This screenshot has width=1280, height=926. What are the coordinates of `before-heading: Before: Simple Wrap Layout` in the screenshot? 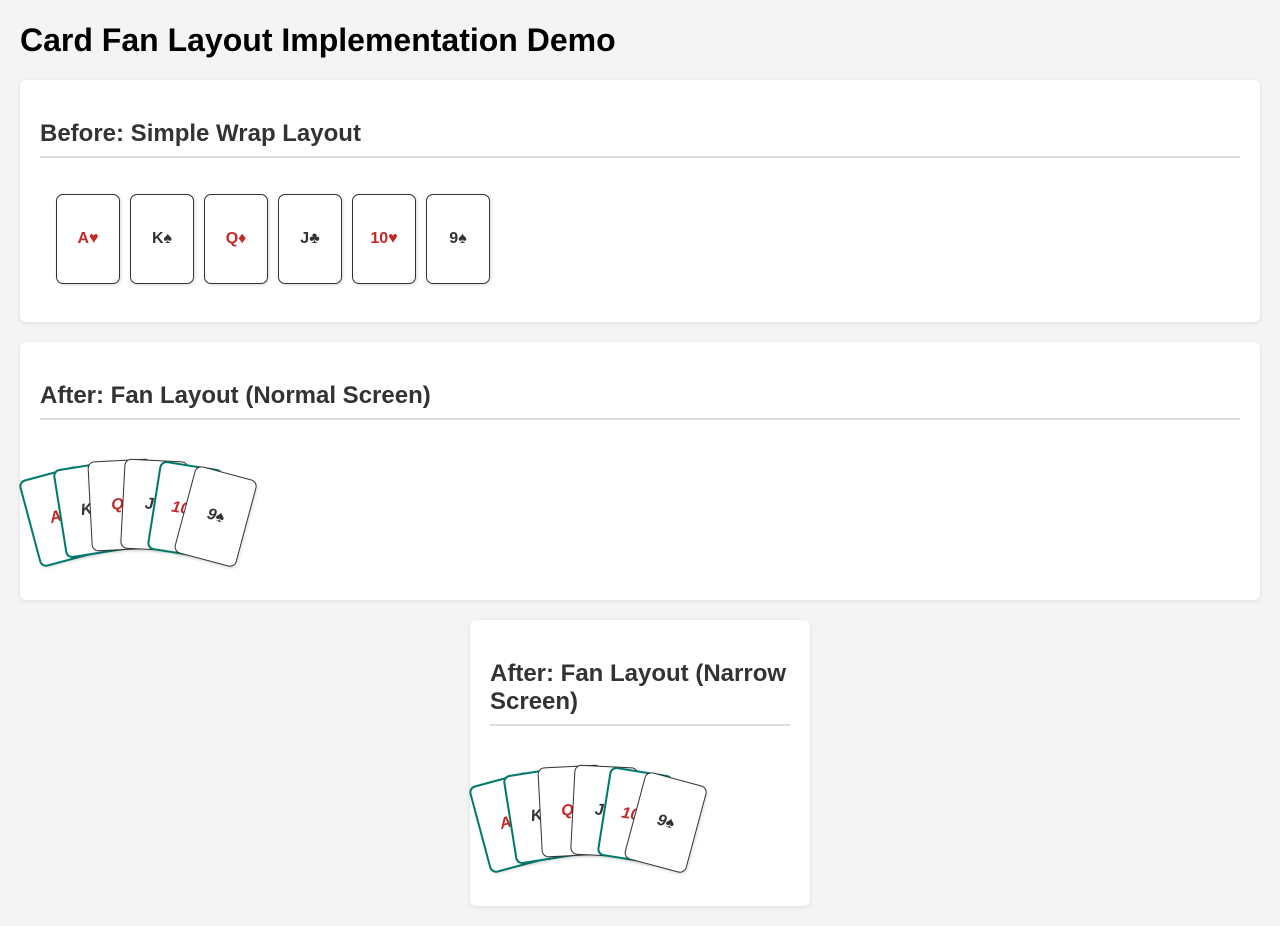 It's located at (640, 139).